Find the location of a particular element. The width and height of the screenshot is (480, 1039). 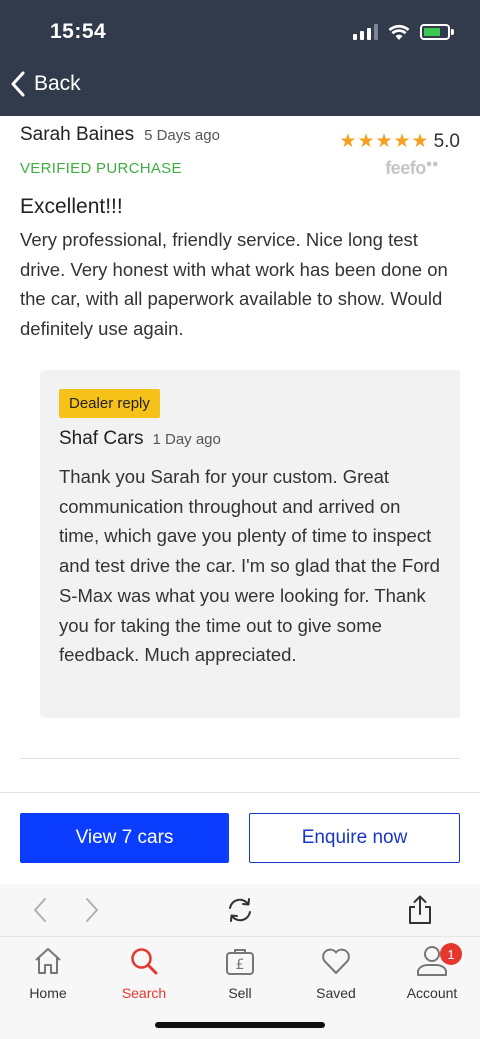

dealer-reply-age: 1 Day ago is located at coordinates (186, 439).